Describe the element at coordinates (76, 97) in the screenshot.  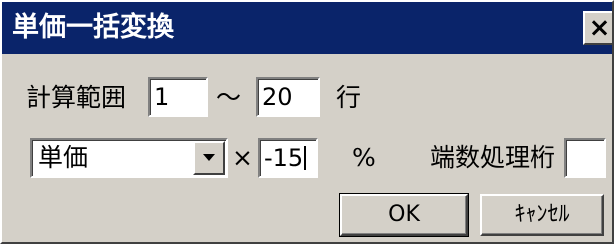
I see `range-label: 計算範囲` at that location.